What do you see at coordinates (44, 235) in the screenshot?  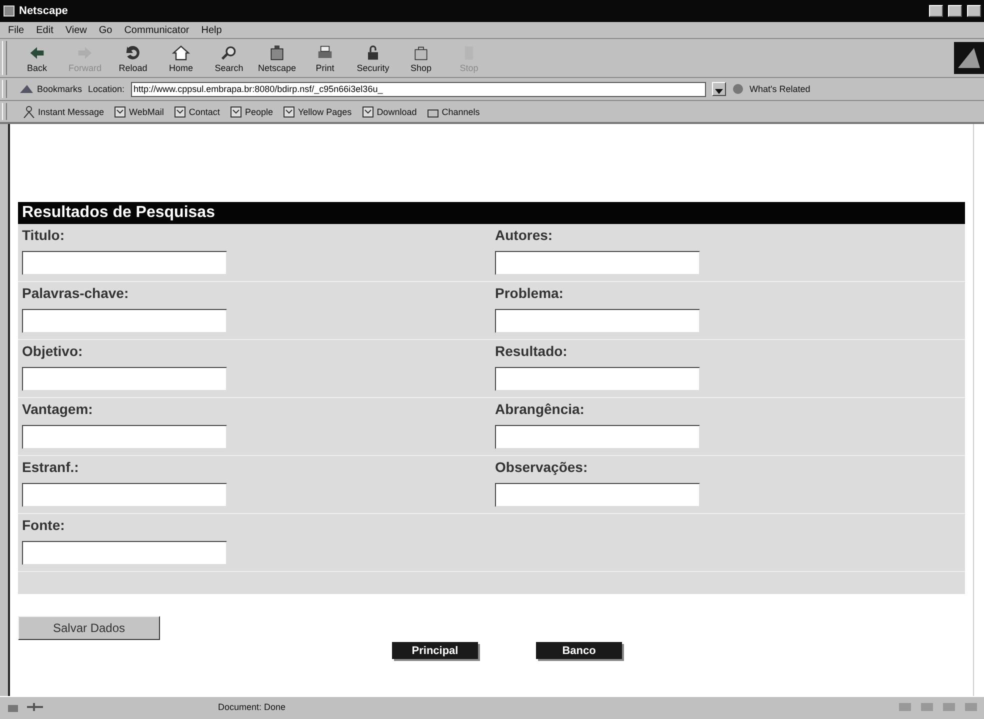 I see `field-label: Titulo:` at bounding box center [44, 235].